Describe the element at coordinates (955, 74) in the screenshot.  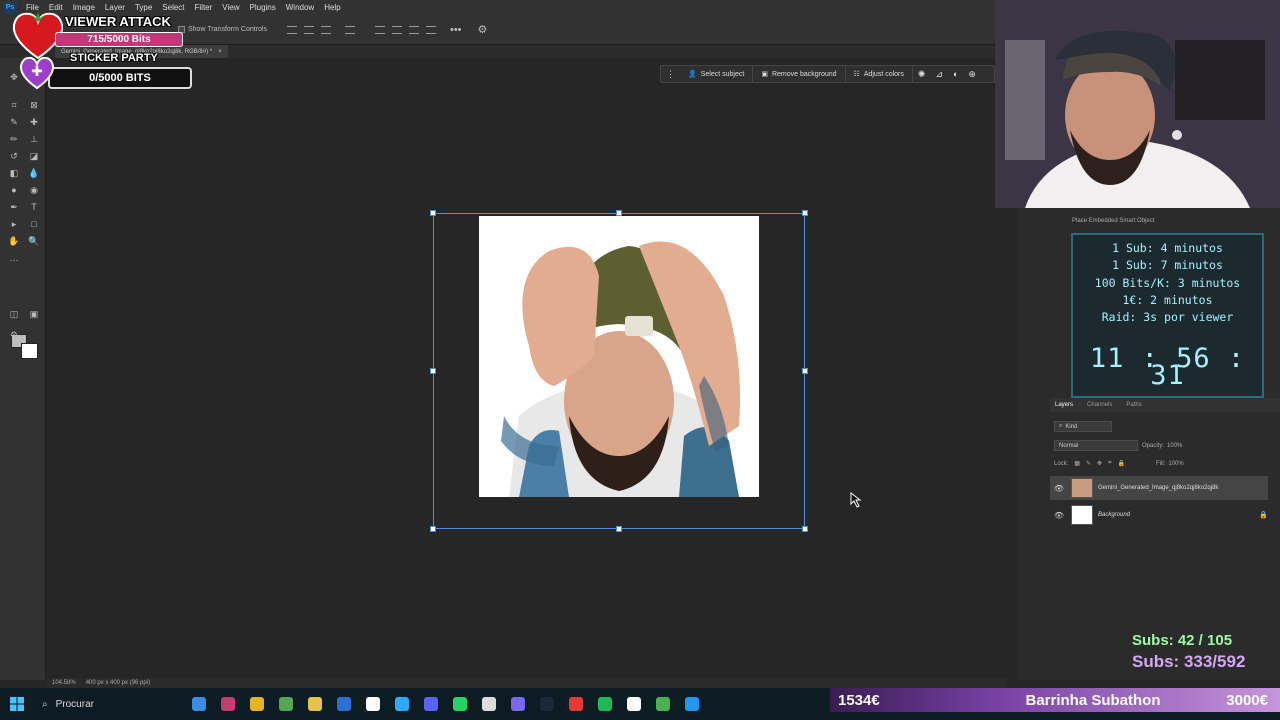
I see `mask-icon: ◐` at that location.